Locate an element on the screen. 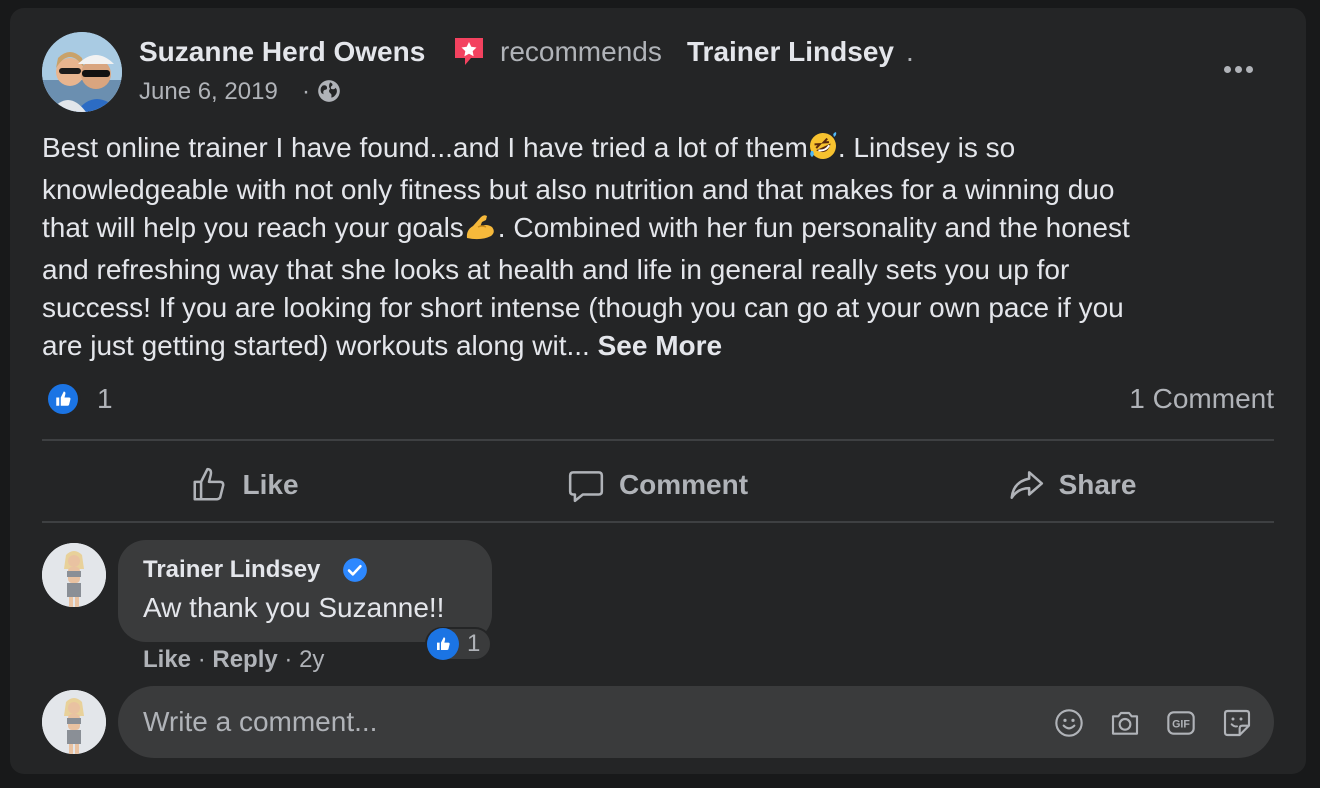 The width and height of the screenshot is (1320, 788). see-more-link: See More is located at coordinates (660, 345).